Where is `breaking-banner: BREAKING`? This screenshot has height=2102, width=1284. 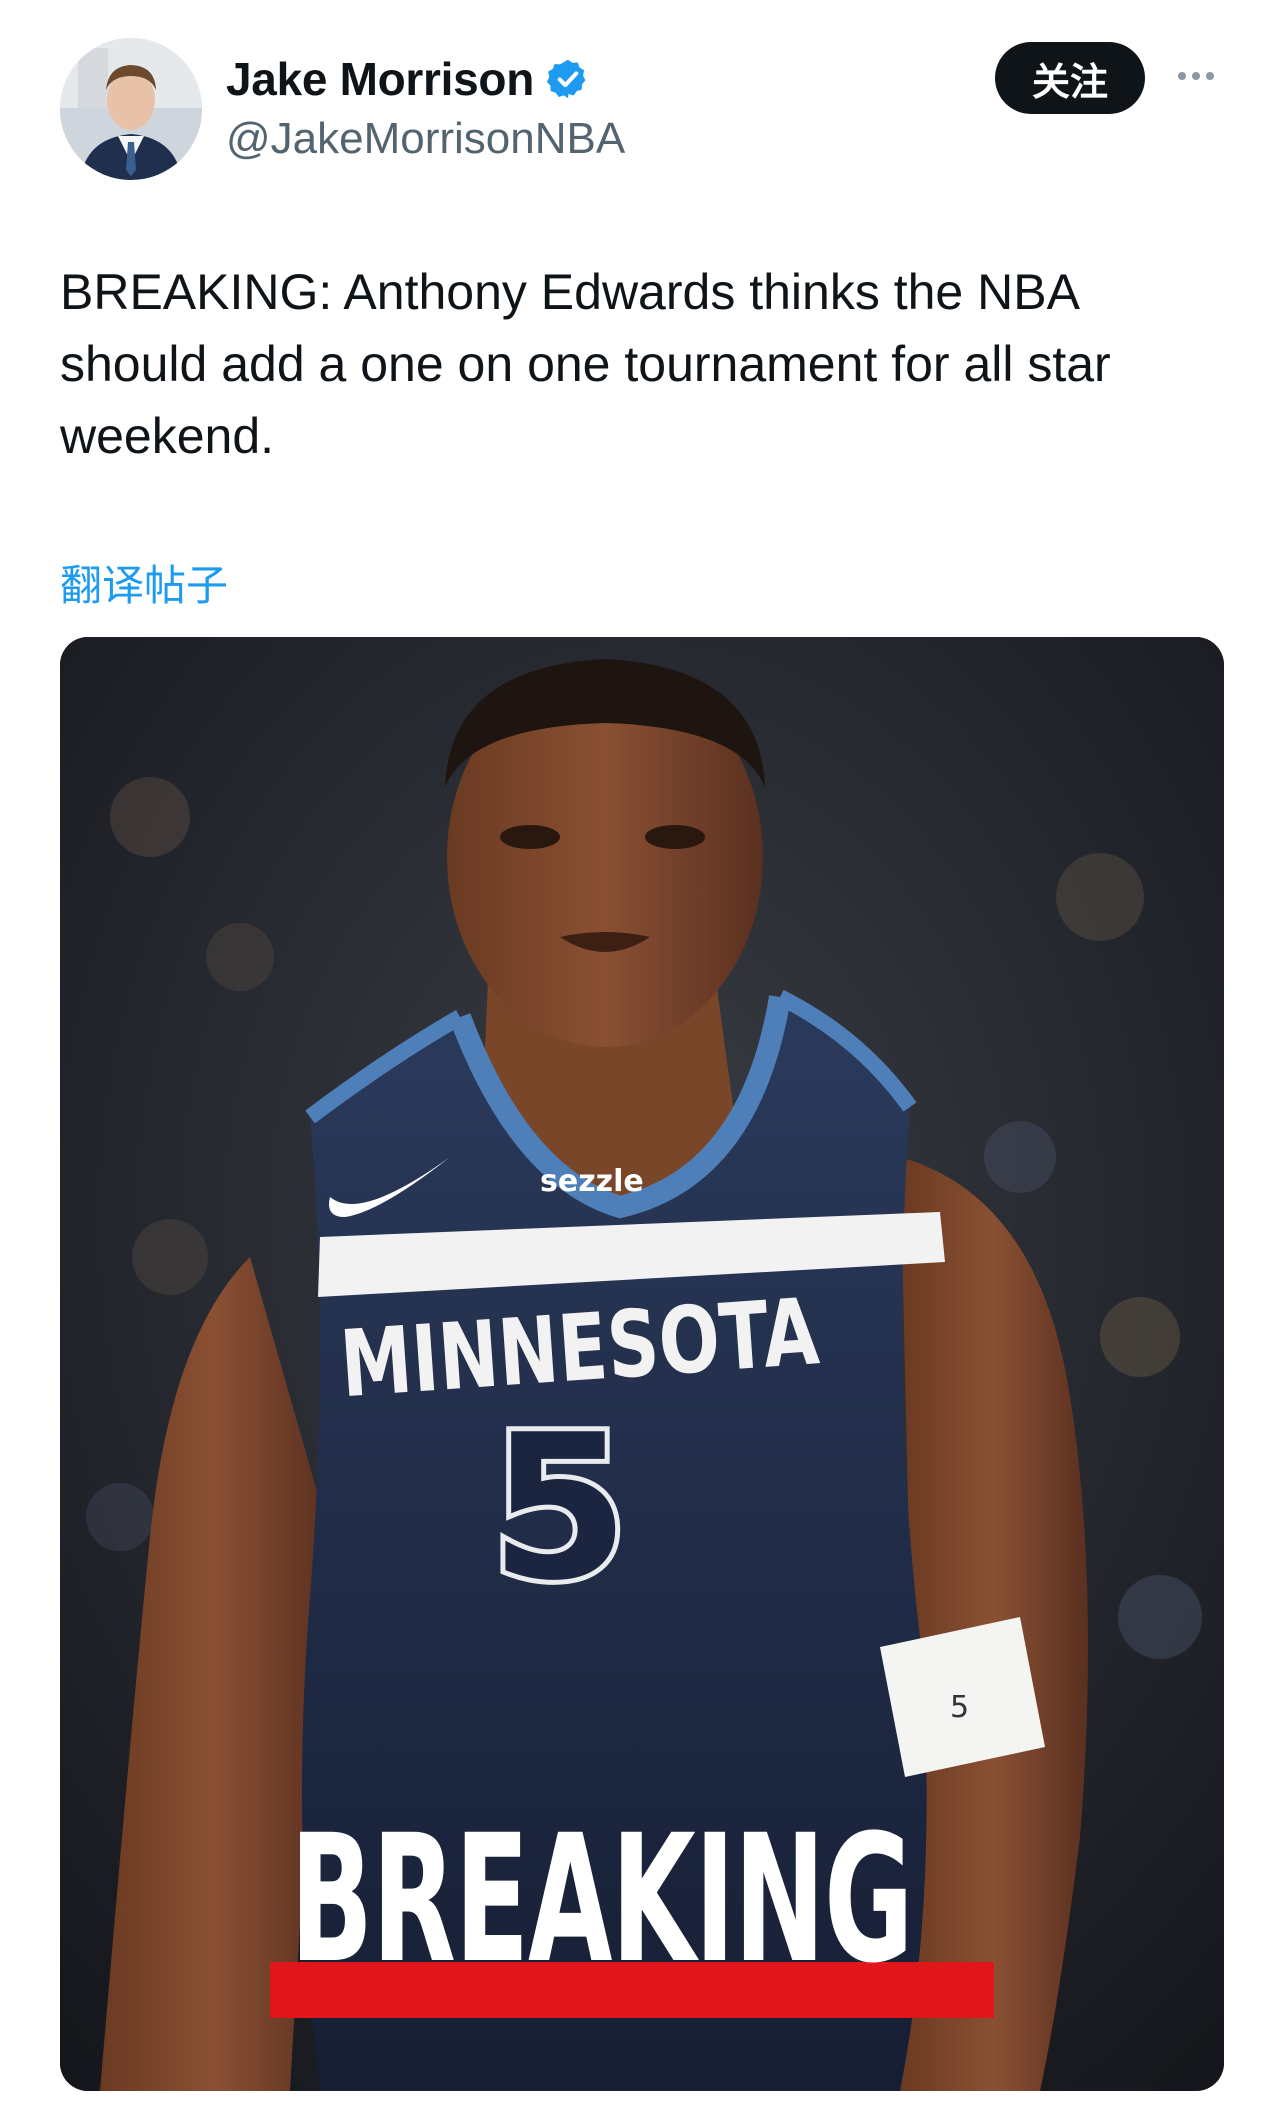
breaking-banner: BREAKING is located at coordinates (640, 1907).